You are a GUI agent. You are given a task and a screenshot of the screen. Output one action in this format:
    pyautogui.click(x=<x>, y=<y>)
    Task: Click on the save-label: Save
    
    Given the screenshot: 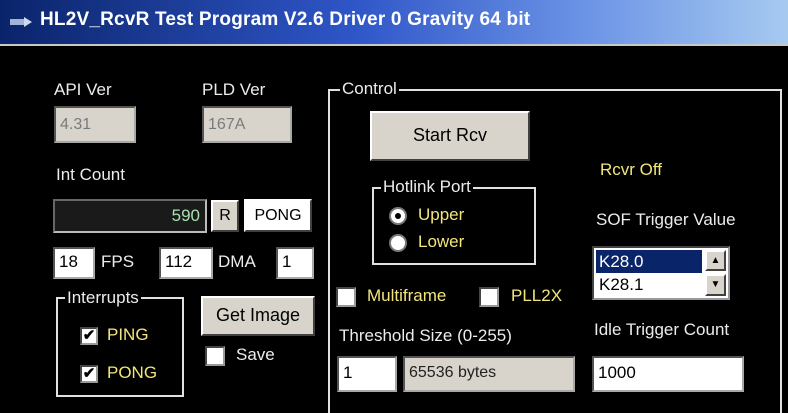 What is the action you would take?
    pyautogui.click(x=255, y=354)
    